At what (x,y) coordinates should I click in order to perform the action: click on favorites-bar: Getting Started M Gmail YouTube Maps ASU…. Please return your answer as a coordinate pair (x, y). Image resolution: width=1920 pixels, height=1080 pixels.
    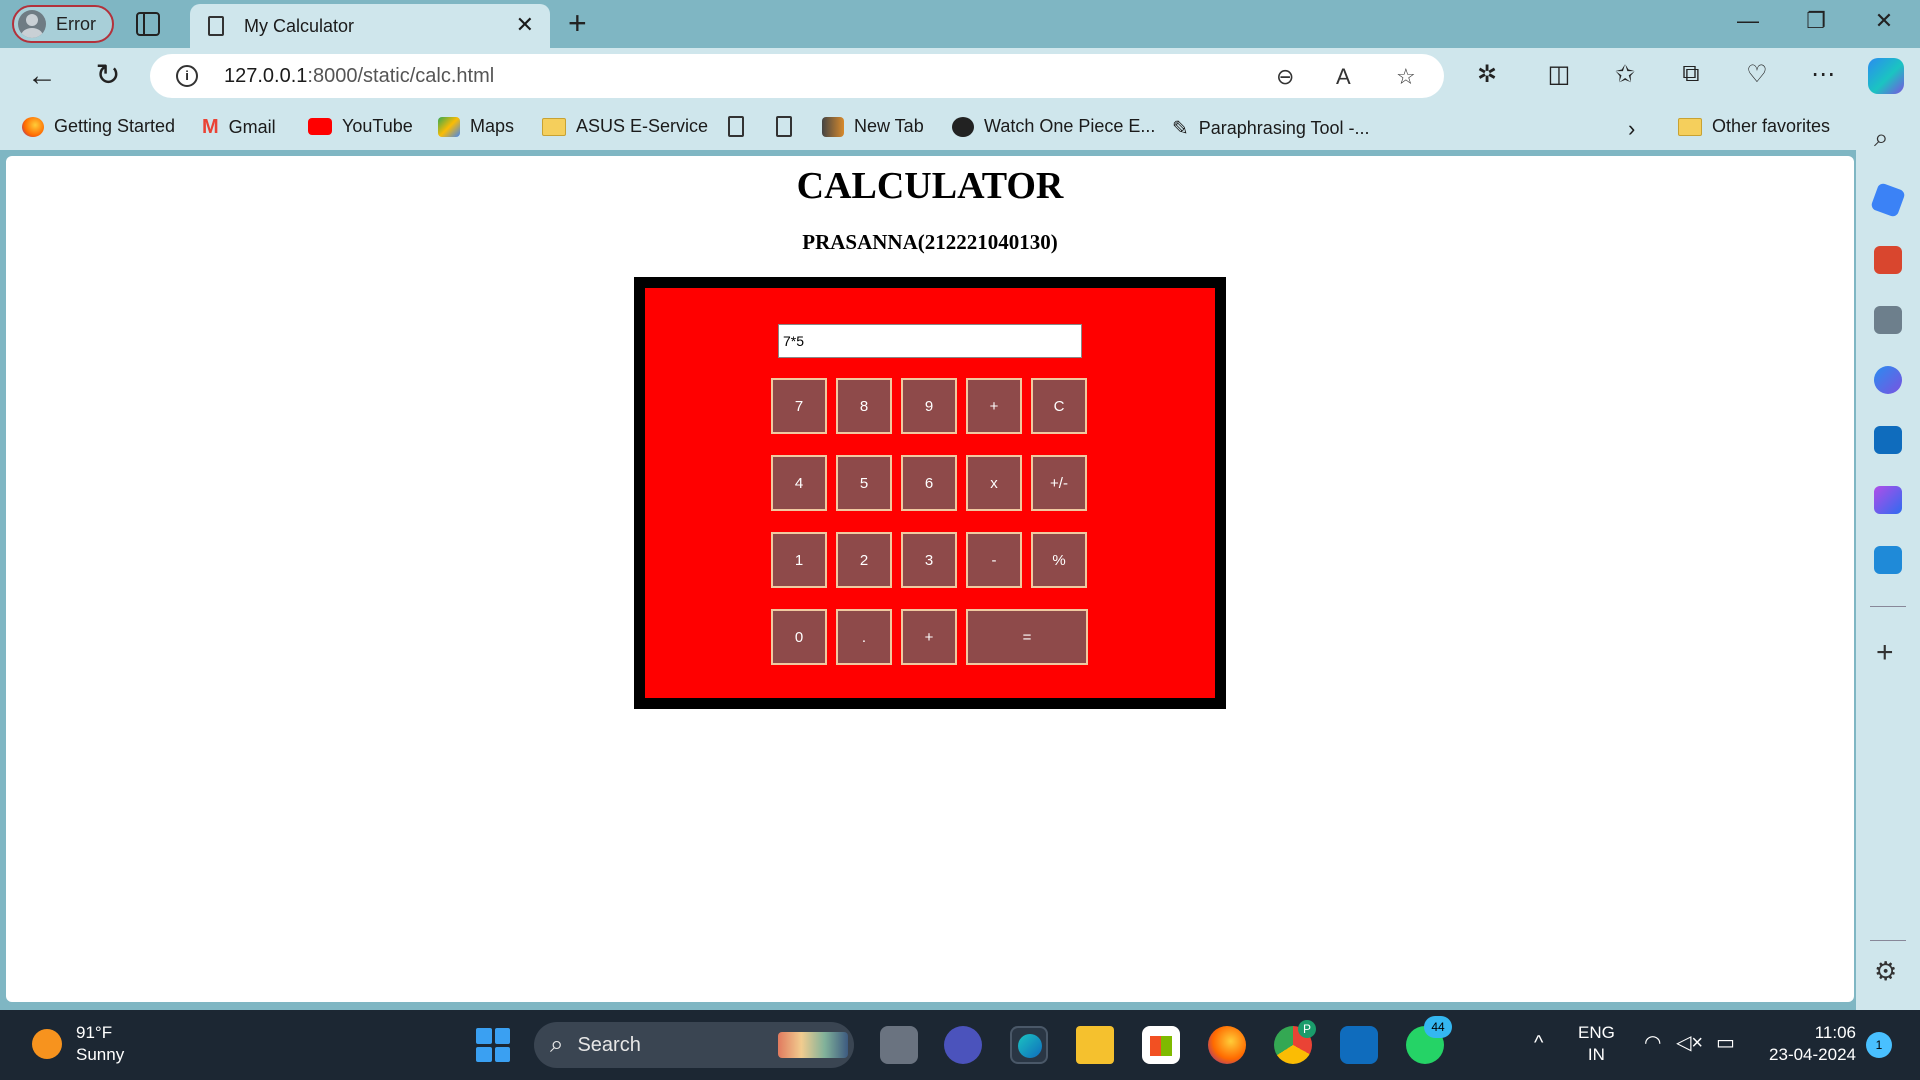
    Looking at the image, I should click on (960, 128).